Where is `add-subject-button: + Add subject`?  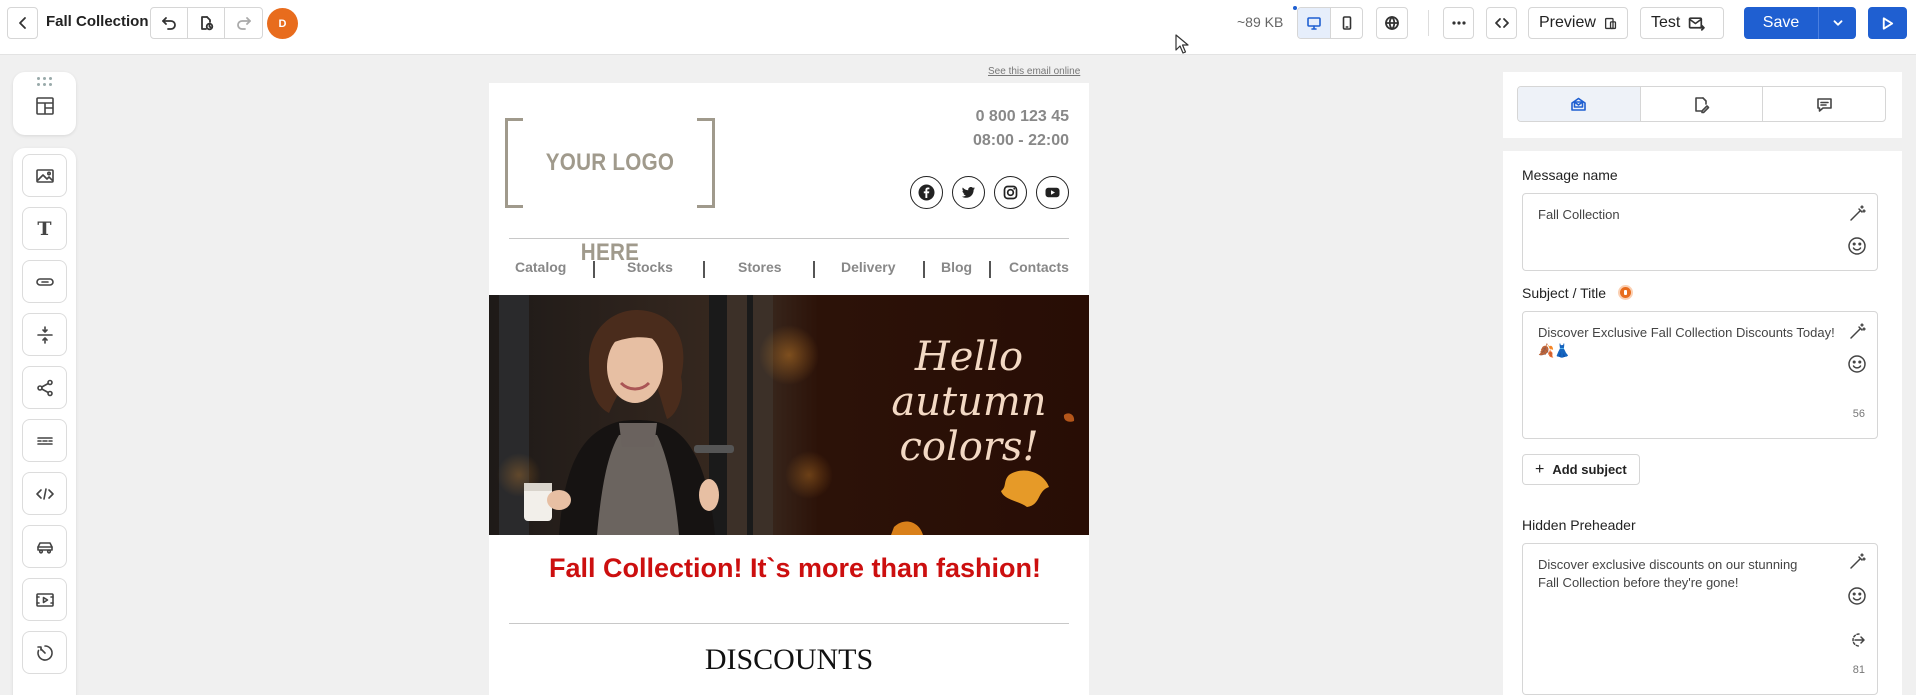
add-subject-button: + Add subject is located at coordinates (1581, 469).